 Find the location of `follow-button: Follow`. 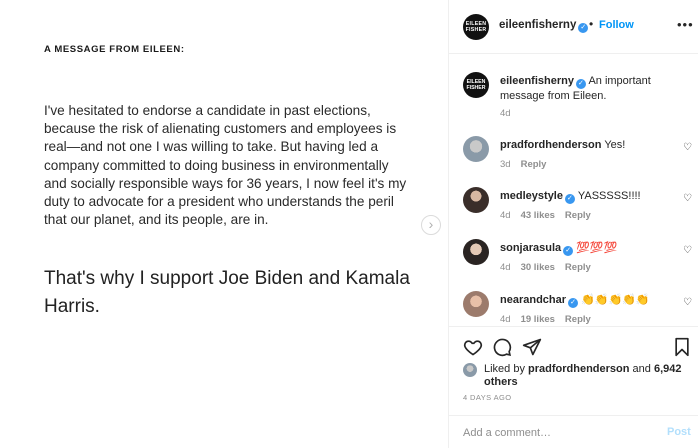

follow-button: Follow is located at coordinates (616, 25).